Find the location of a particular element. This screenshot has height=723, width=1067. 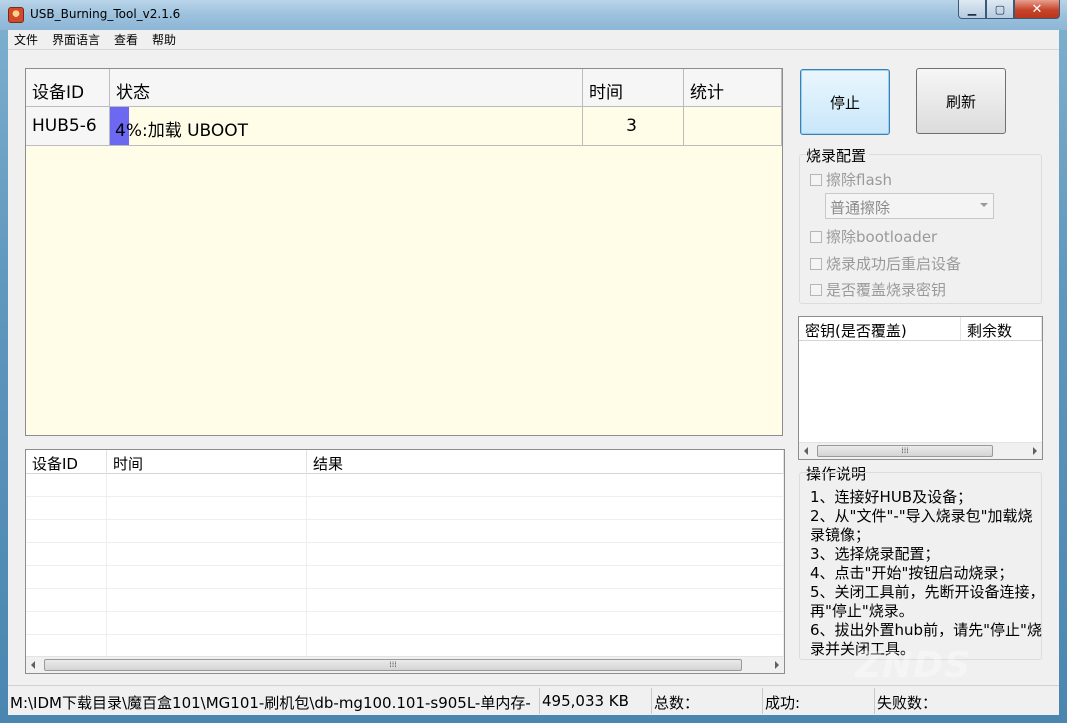

status-fail: 失败数： is located at coordinates (907, 702).